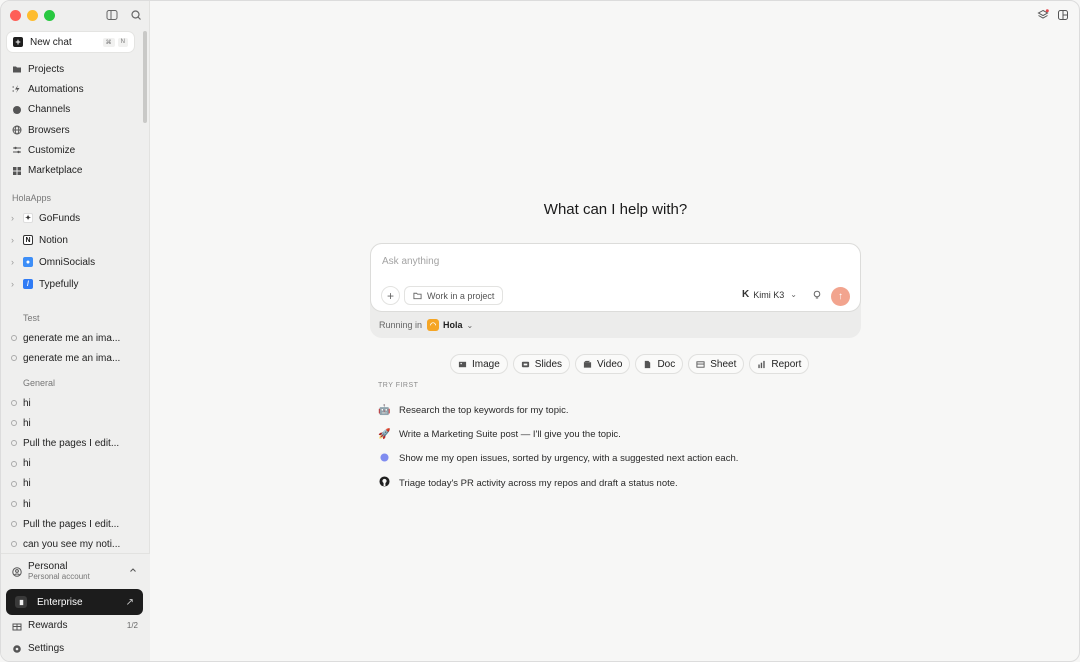 The height and width of the screenshot is (662, 1080). What do you see at coordinates (145, 77) in the screenshot?
I see `sidebar-scrollbar` at bounding box center [145, 77].